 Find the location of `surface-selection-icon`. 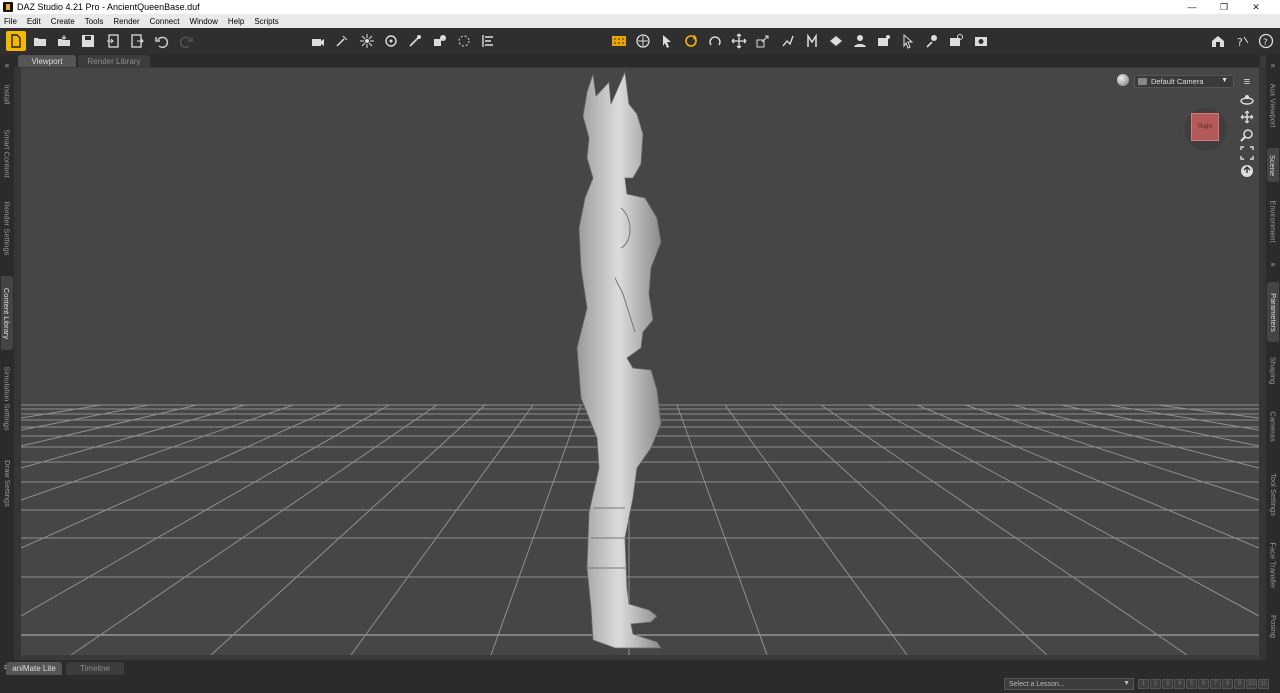

surface-selection-icon is located at coordinates (860, 41).